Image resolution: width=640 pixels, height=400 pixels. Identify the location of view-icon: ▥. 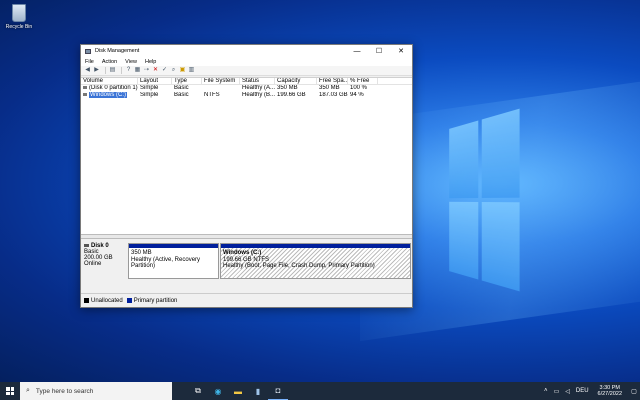
(191, 70).